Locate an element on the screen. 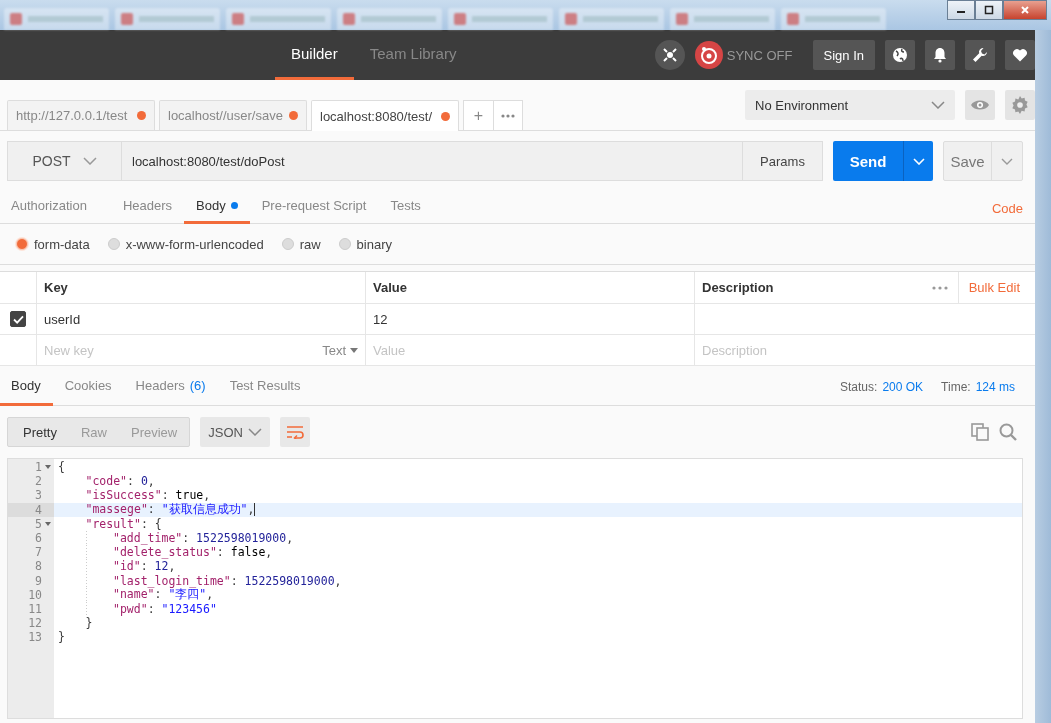 This screenshot has width=1051, height=723. line-number: 4 is located at coordinates (38, 509).